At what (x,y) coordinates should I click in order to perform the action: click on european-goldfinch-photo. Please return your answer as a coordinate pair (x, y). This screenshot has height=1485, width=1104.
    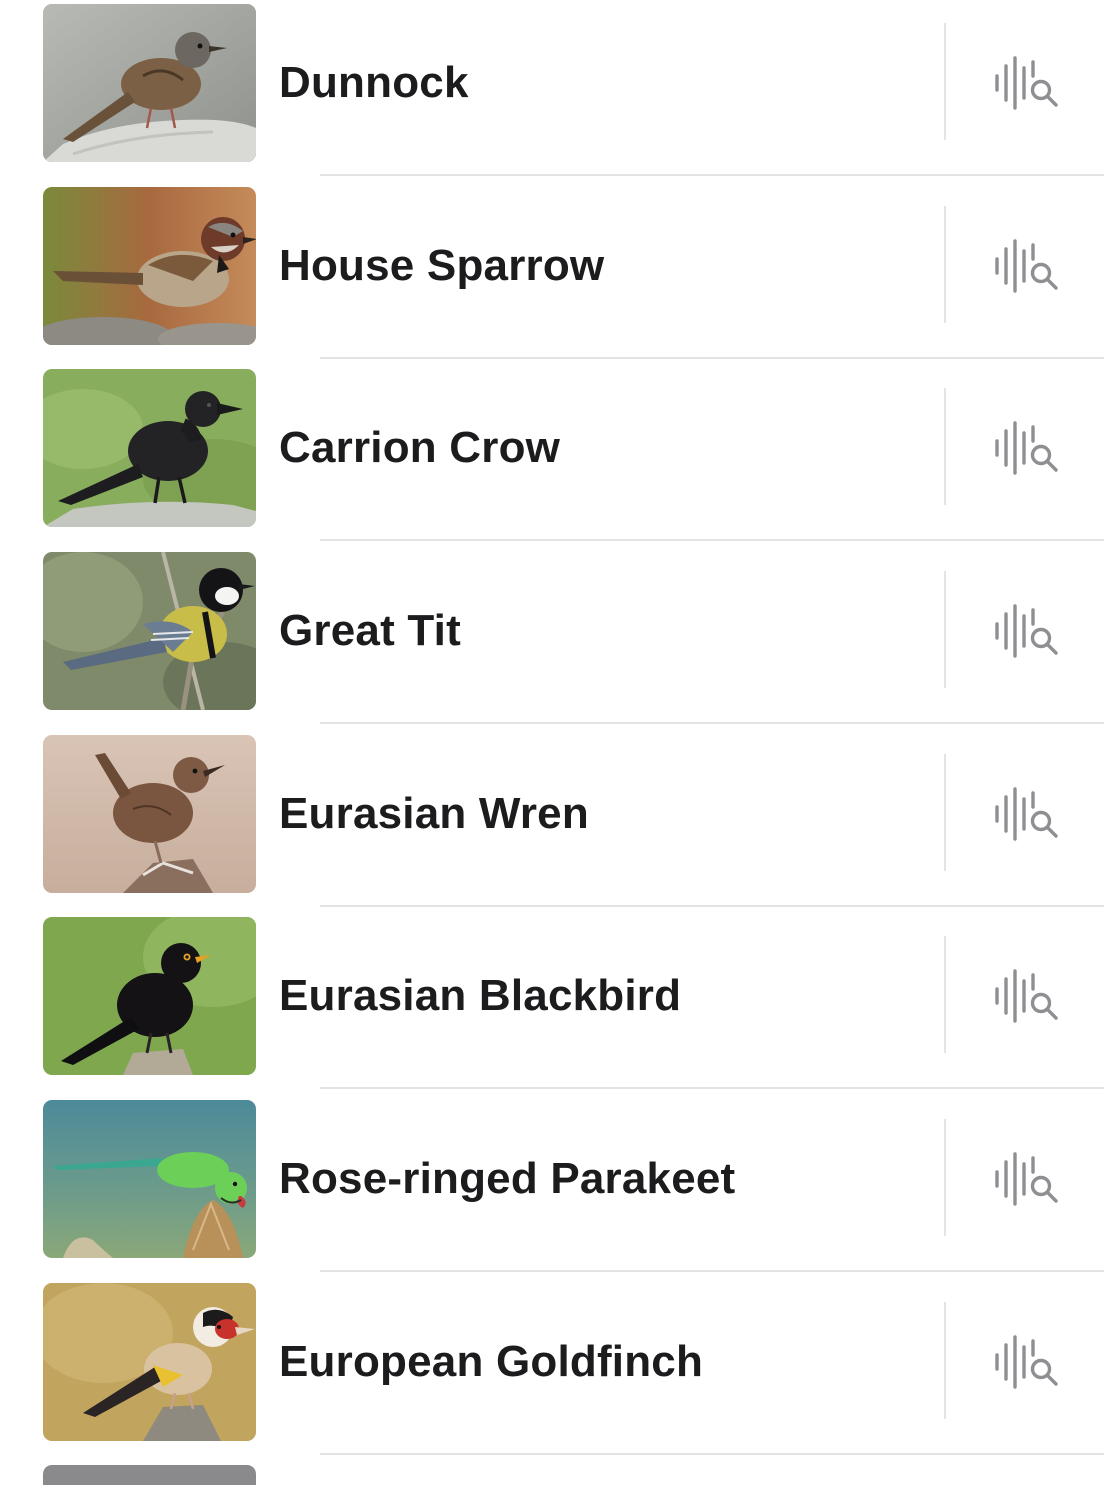
    Looking at the image, I should click on (149, 1361).